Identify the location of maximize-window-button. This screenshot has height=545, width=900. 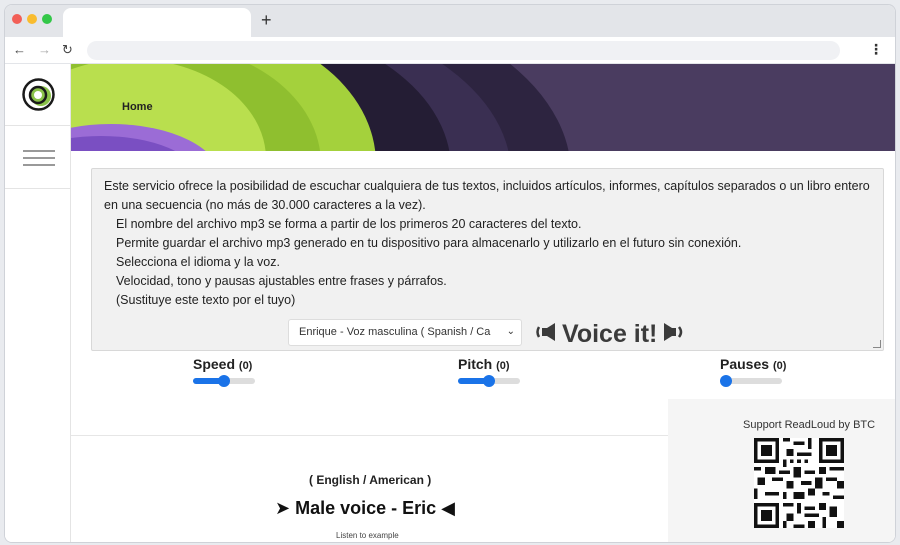
(47, 19).